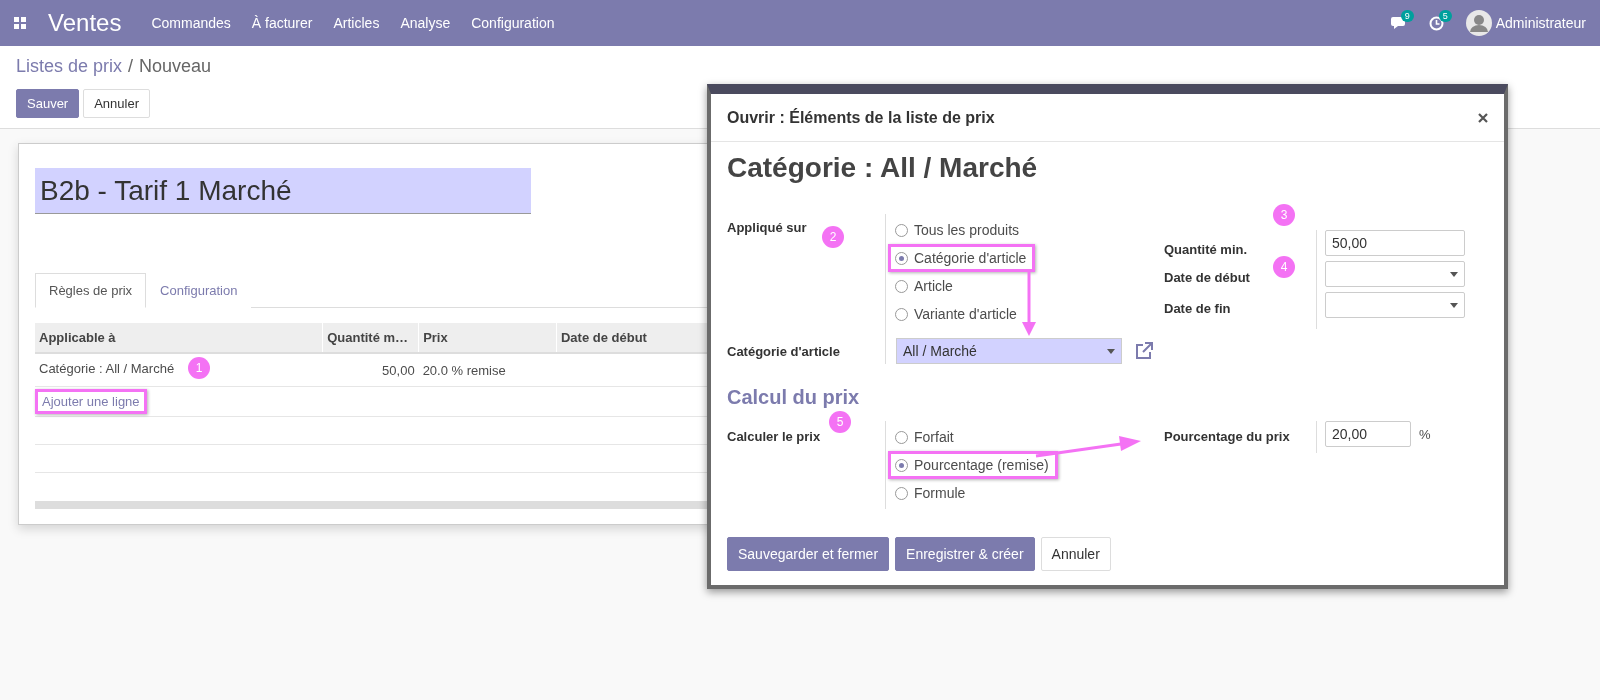 This screenshot has width=1600, height=700. What do you see at coordinates (967, 230) in the screenshot?
I see `option-label: Tous les produits` at bounding box center [967, 230].